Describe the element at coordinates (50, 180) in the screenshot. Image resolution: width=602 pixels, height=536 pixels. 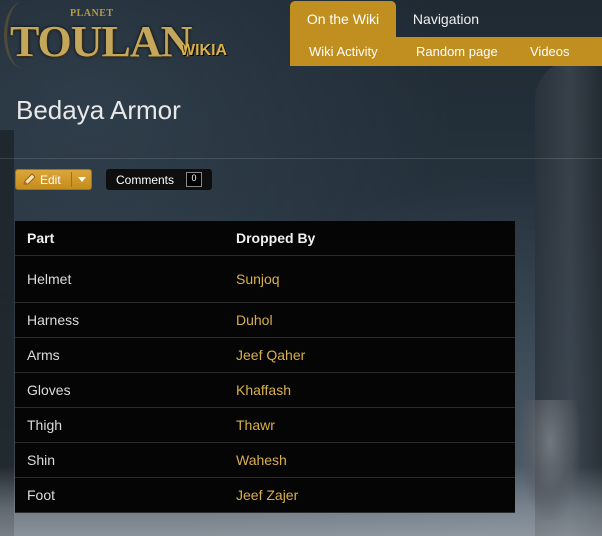
I see `edit-label: Edit` at that location.